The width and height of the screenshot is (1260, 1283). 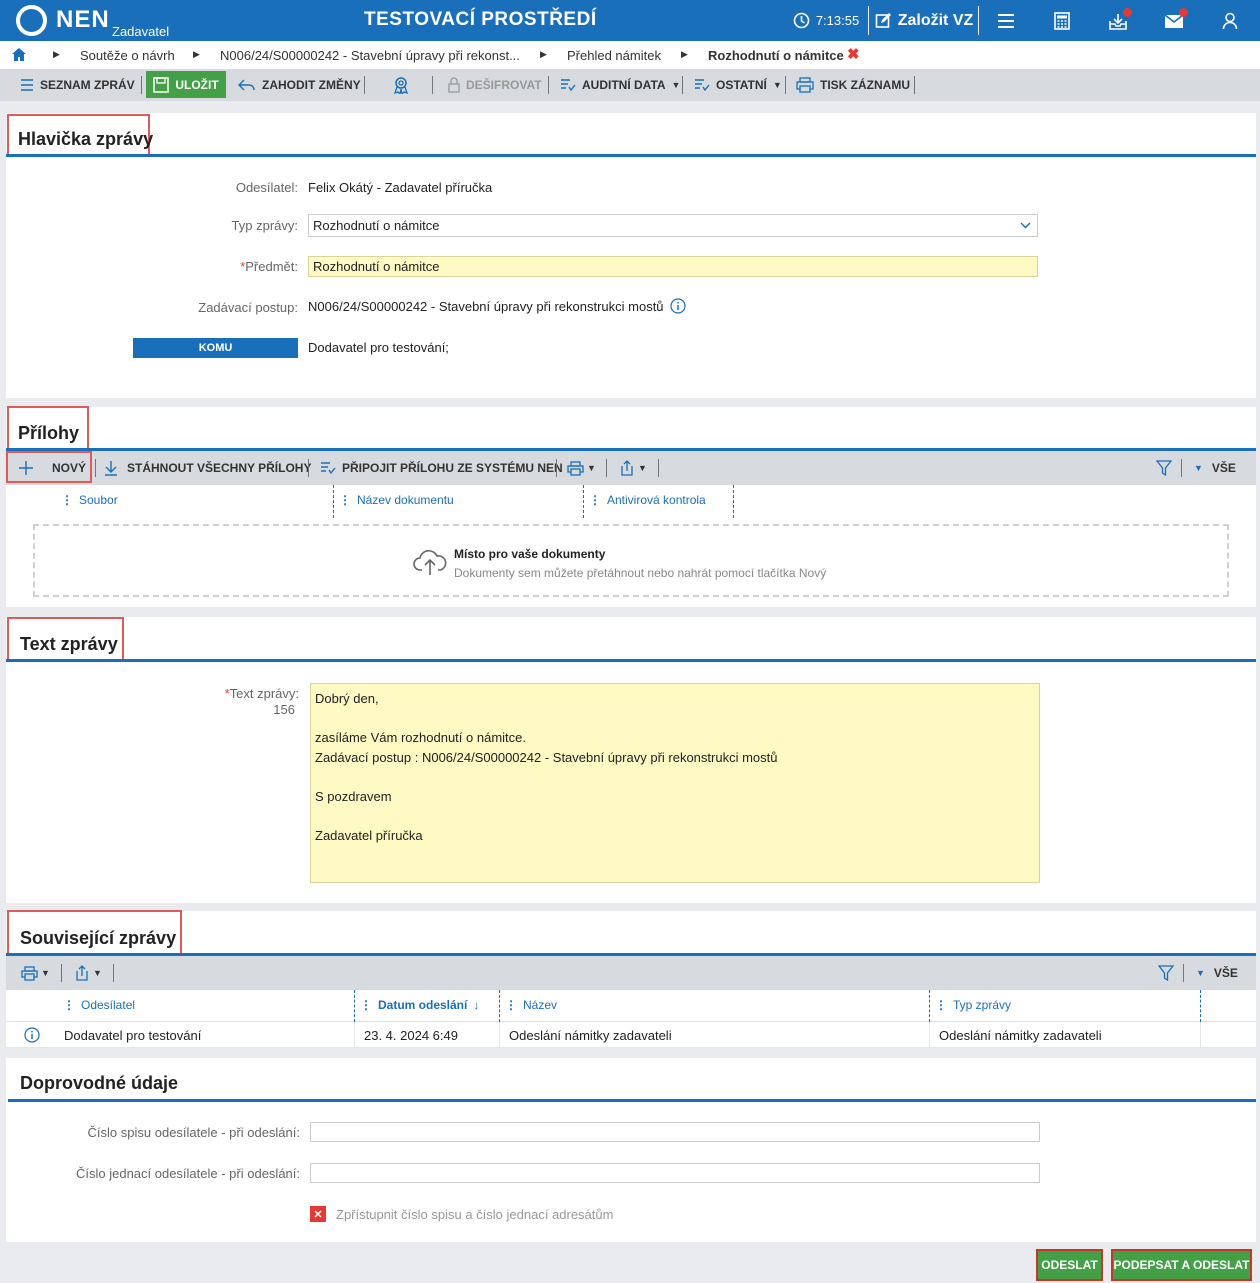 I want to click on share-checkbox: ✕, so click(x=318, y=1214).